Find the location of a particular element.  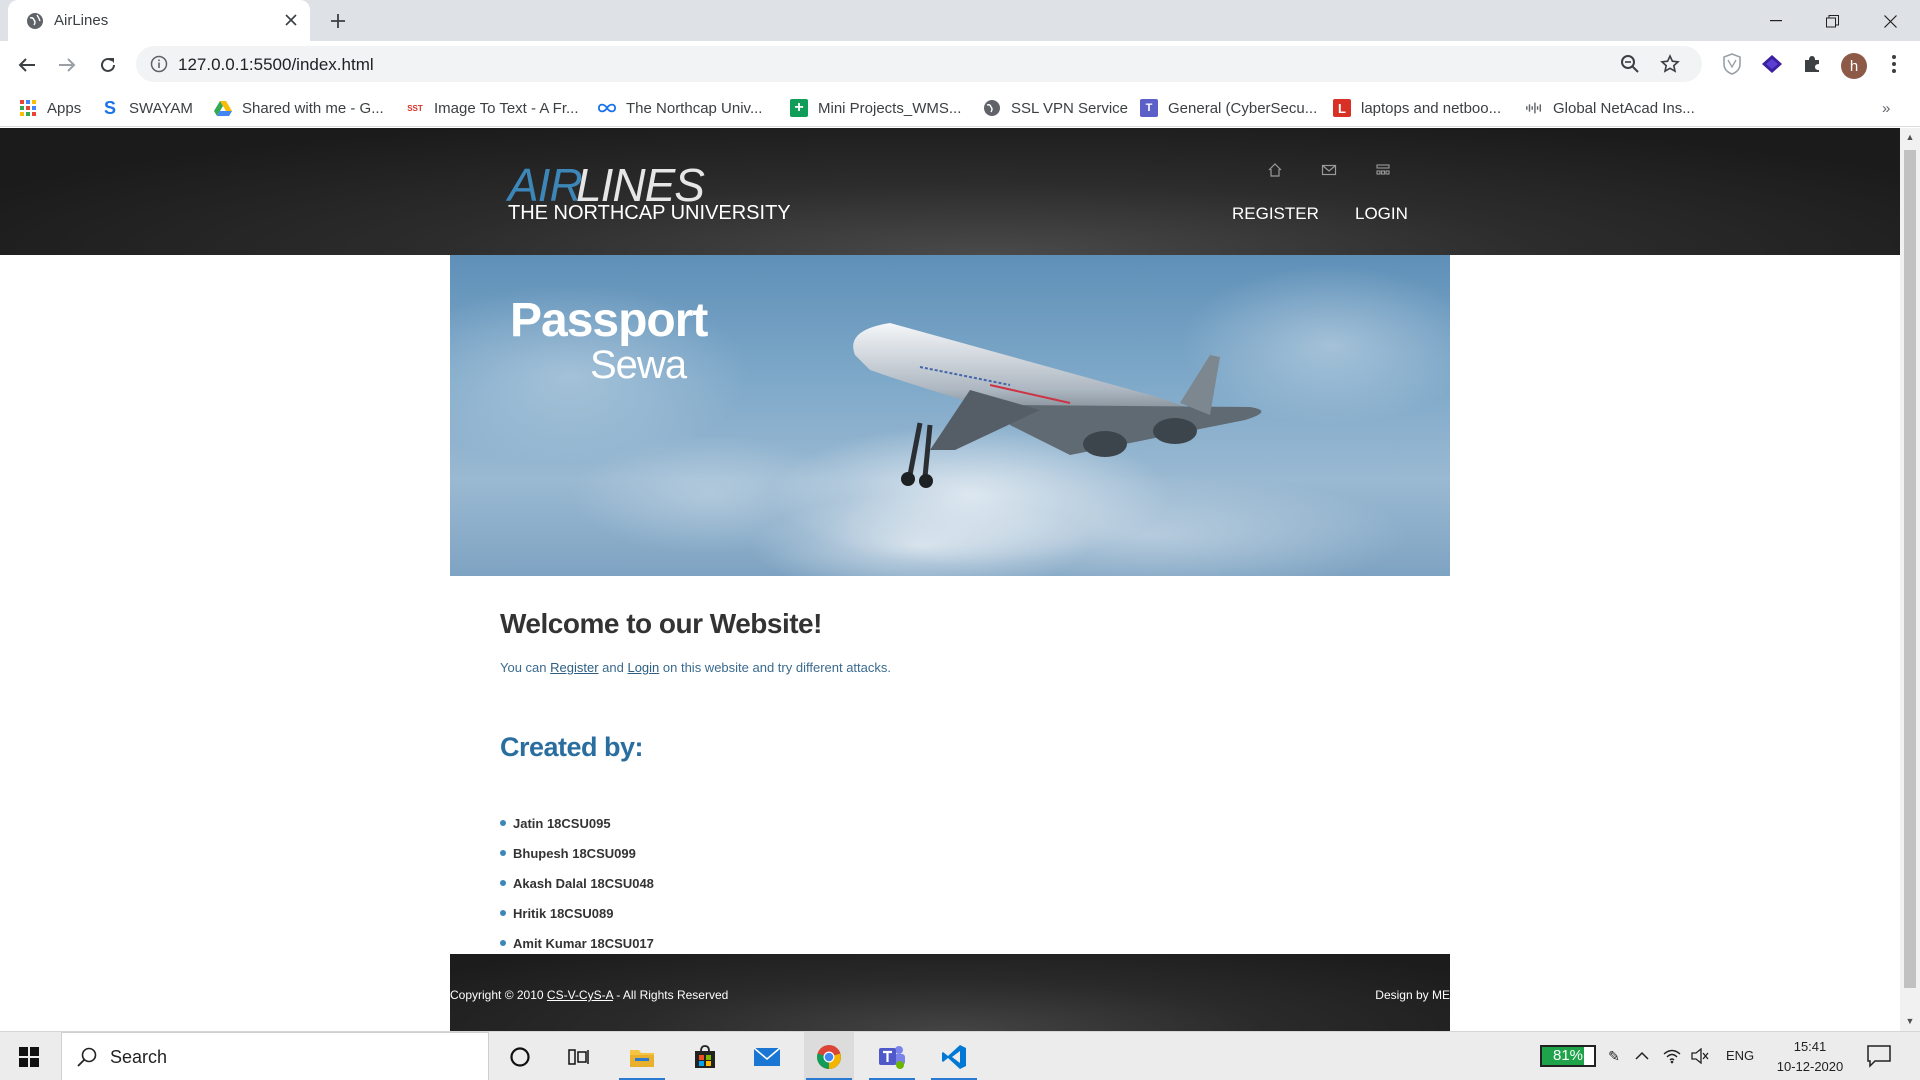

teams-app is located at coordinates (892, 1056).